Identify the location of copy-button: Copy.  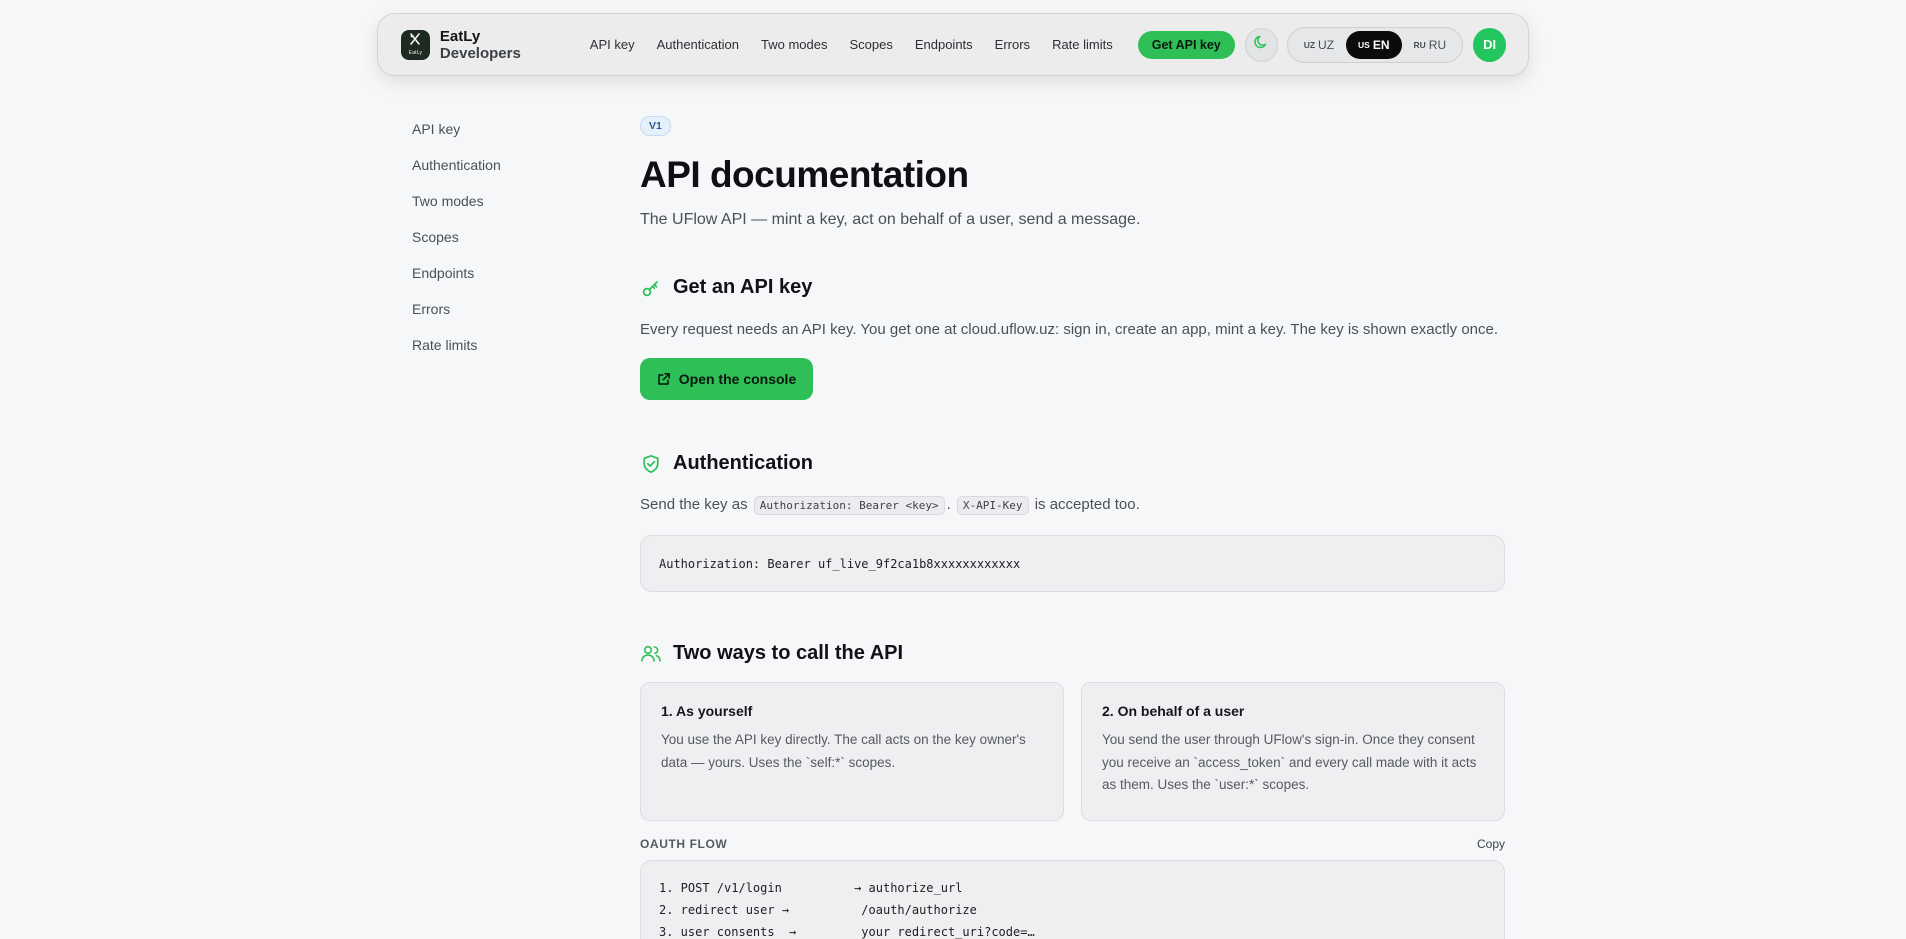
(1491, 844).